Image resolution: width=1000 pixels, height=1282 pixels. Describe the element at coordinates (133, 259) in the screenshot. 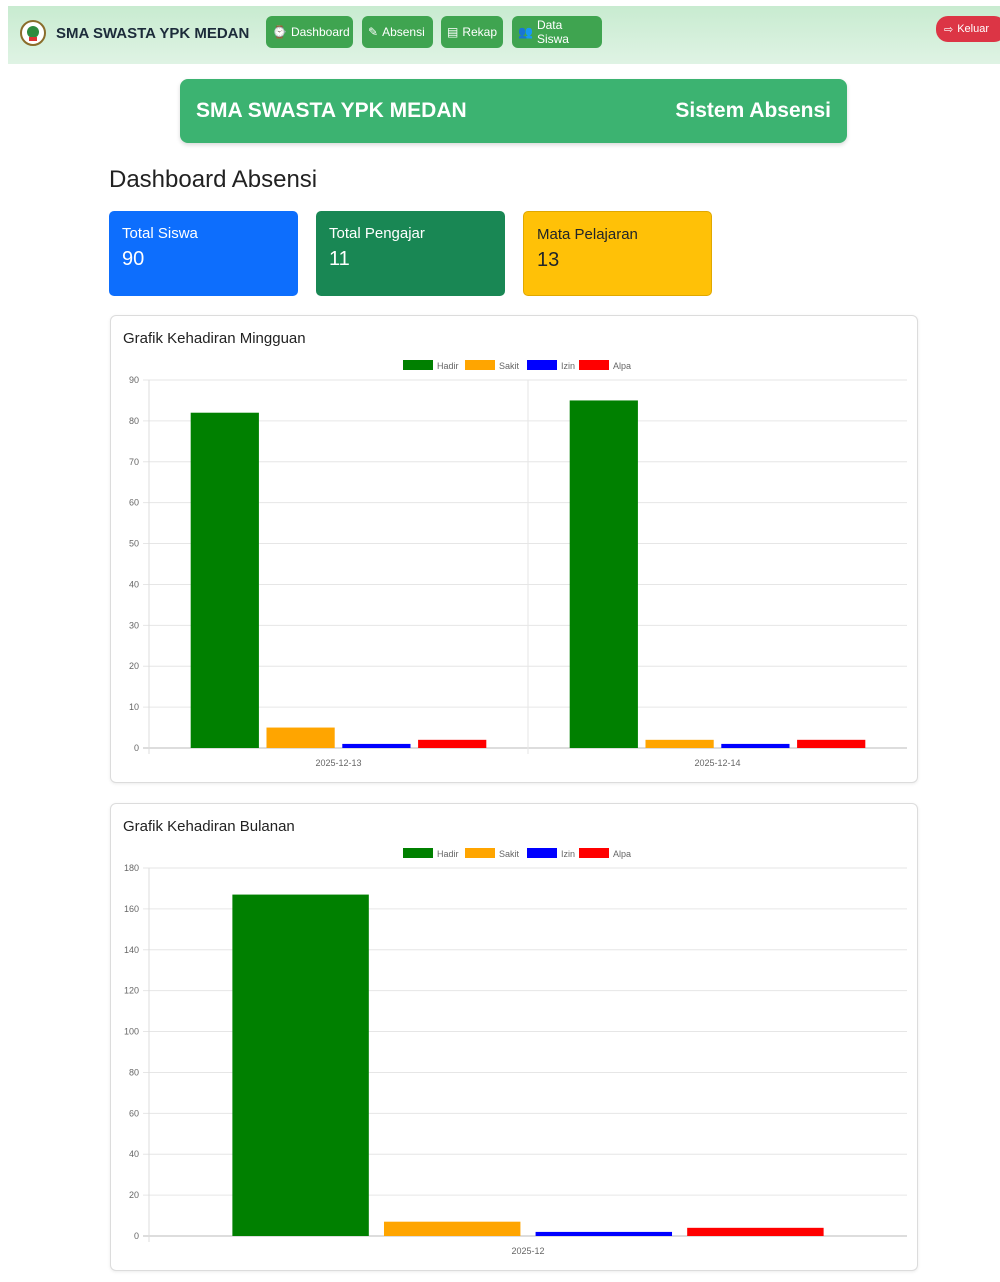

I see `stat-value: 90` at that location.